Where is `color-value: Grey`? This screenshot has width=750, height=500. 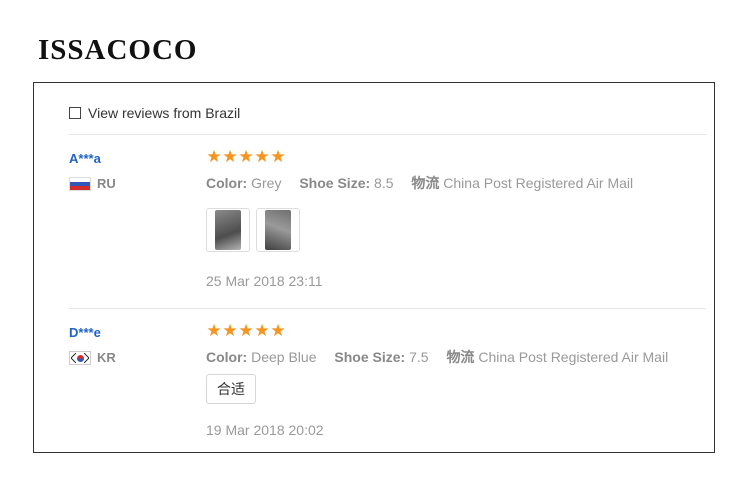 color-value: Grey is located at coordinates (266, 183).